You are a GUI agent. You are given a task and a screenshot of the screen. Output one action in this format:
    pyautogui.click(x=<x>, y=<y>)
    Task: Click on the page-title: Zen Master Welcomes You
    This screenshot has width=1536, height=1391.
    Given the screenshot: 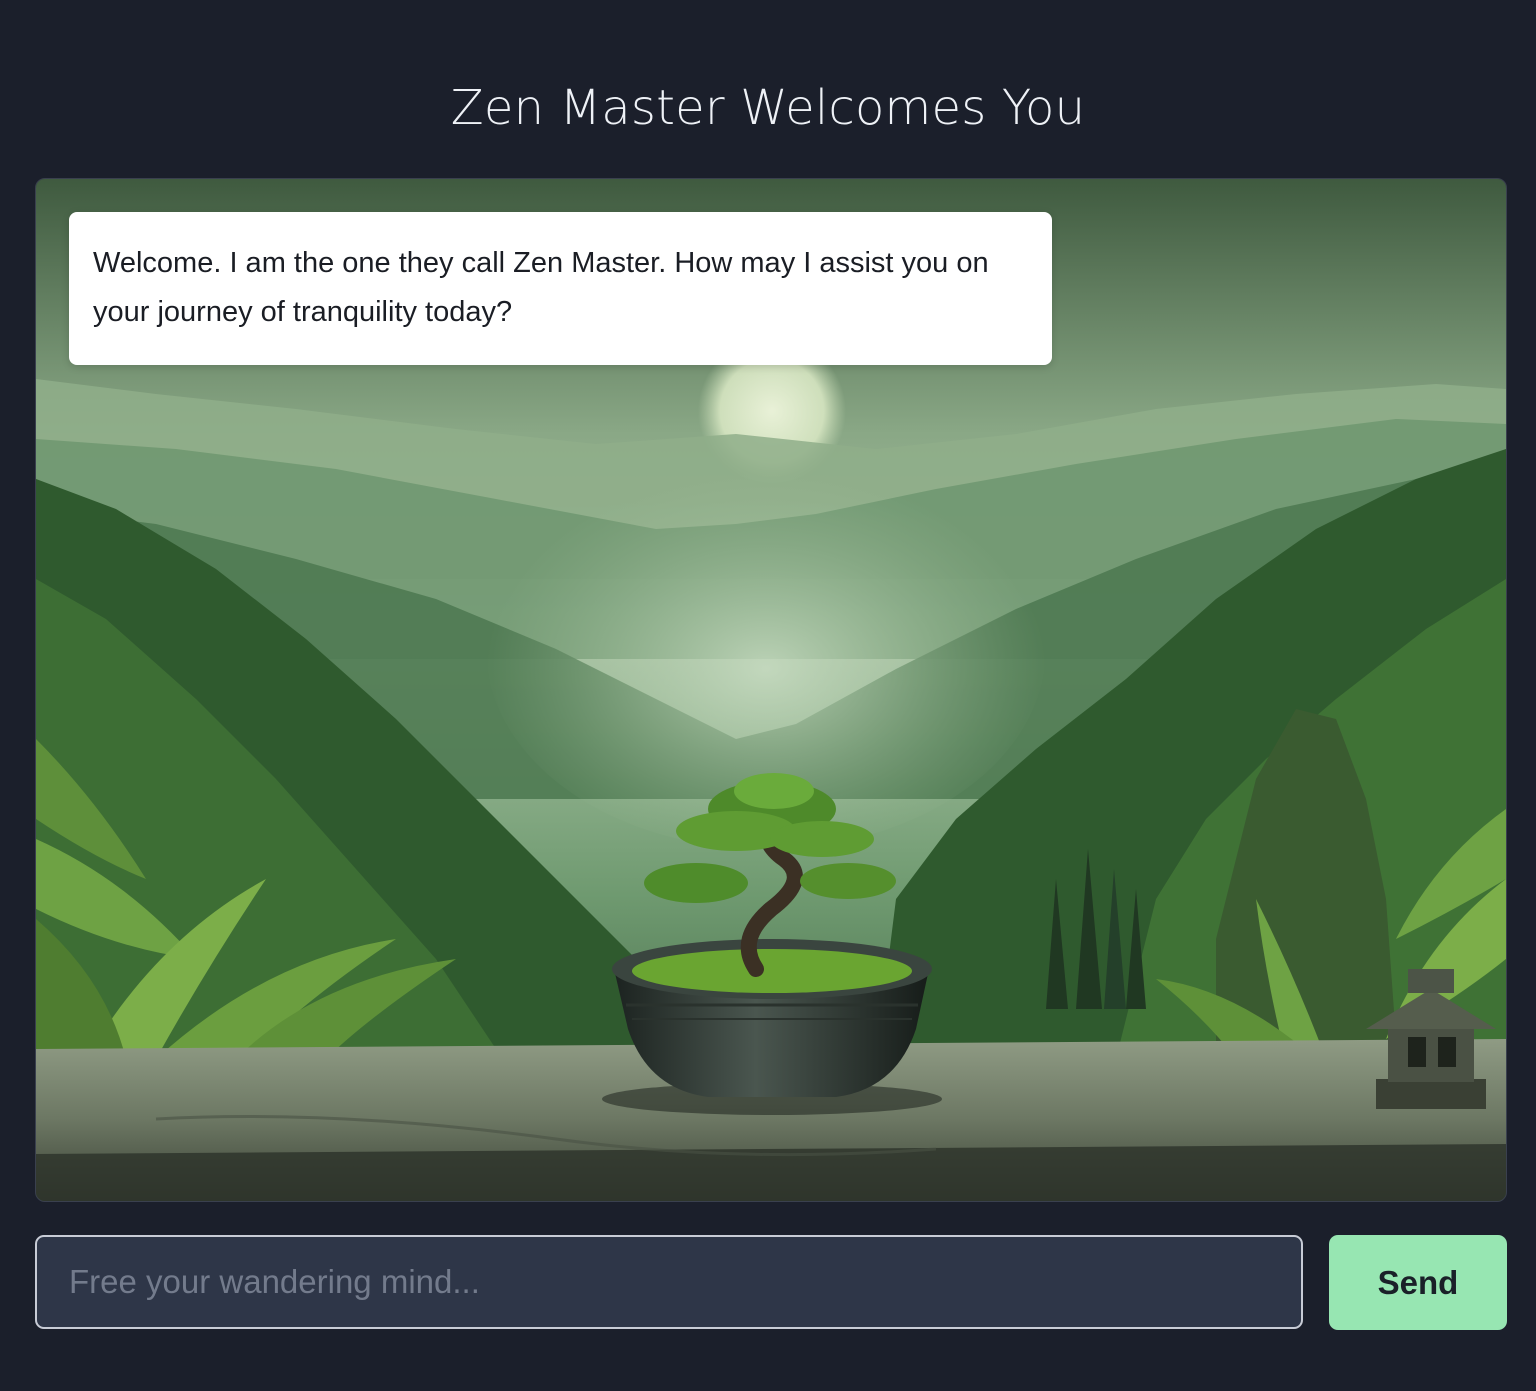 What is the action you would take?
    pyautogui.click(x=768, y=108)
    